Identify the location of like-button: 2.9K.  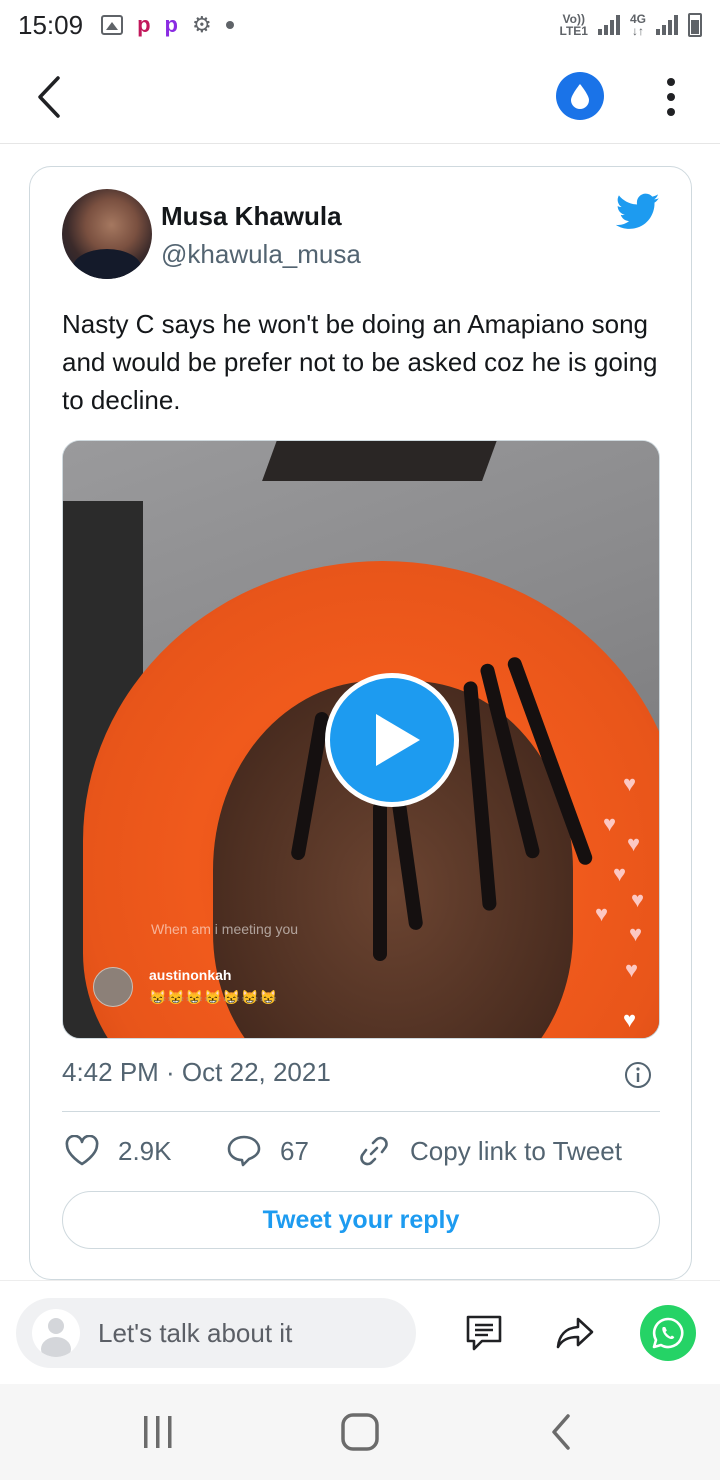
(118, 1151).